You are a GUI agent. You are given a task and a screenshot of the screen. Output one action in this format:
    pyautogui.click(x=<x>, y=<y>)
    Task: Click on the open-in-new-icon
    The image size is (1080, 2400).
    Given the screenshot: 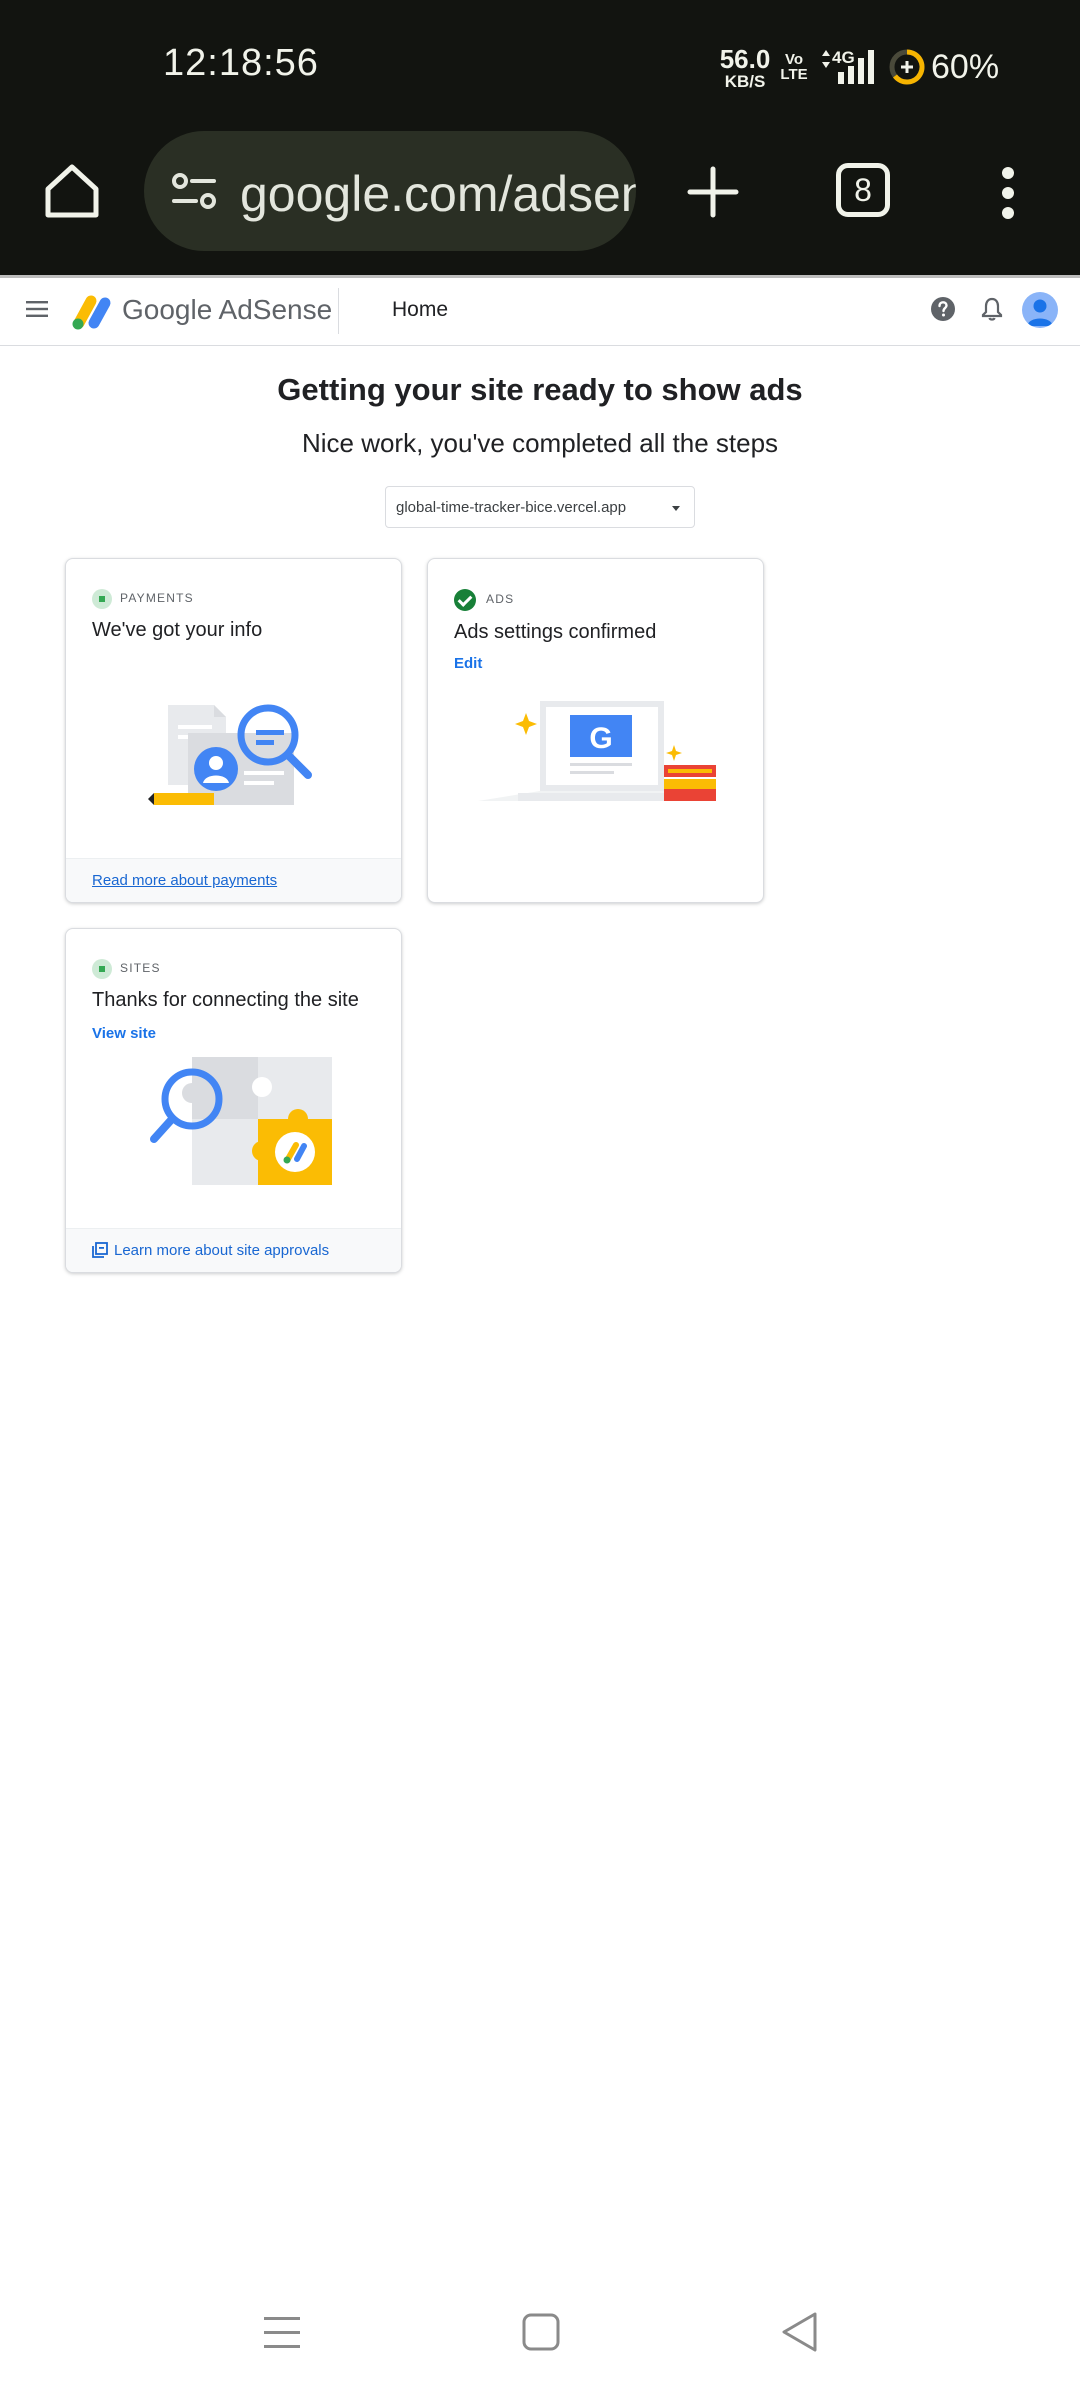 What is the action you would take?
    pyautogui.click(x=100, y=1250)
    